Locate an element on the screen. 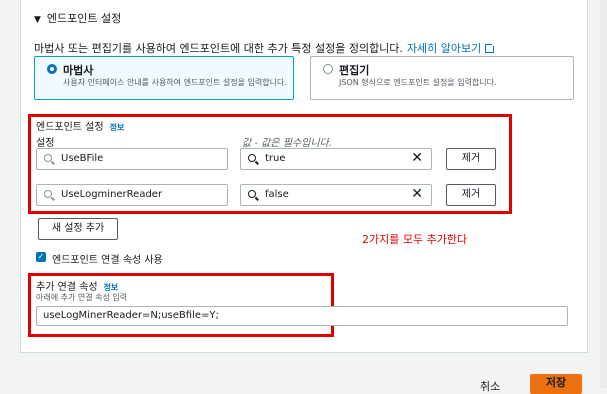  save-button: 저장 is located at coordinates (556, 384).